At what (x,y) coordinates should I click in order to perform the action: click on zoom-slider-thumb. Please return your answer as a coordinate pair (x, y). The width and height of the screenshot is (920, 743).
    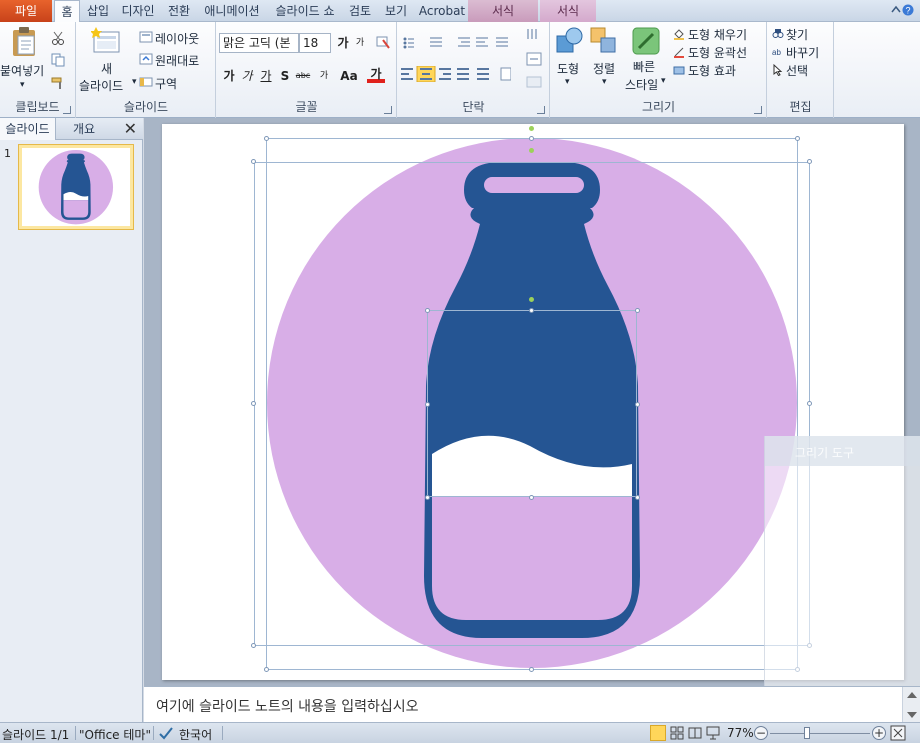
    Looking at the image, I should click on (807, 733).